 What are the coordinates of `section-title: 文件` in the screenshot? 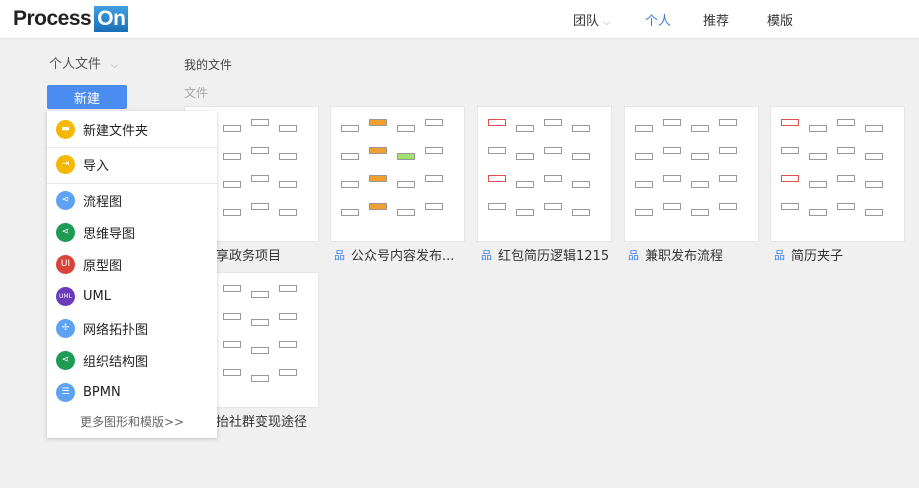 It's located at (196, 93).